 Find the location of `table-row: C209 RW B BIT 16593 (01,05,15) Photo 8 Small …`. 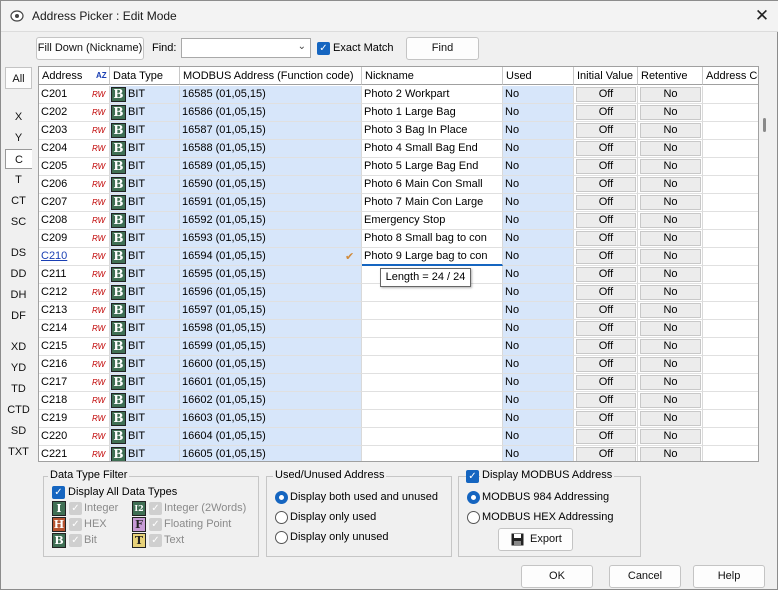

table-row: C209 RW B BIT 16593 (01,05,15) Photo 8 Small … is located at coordinates (398, 239).